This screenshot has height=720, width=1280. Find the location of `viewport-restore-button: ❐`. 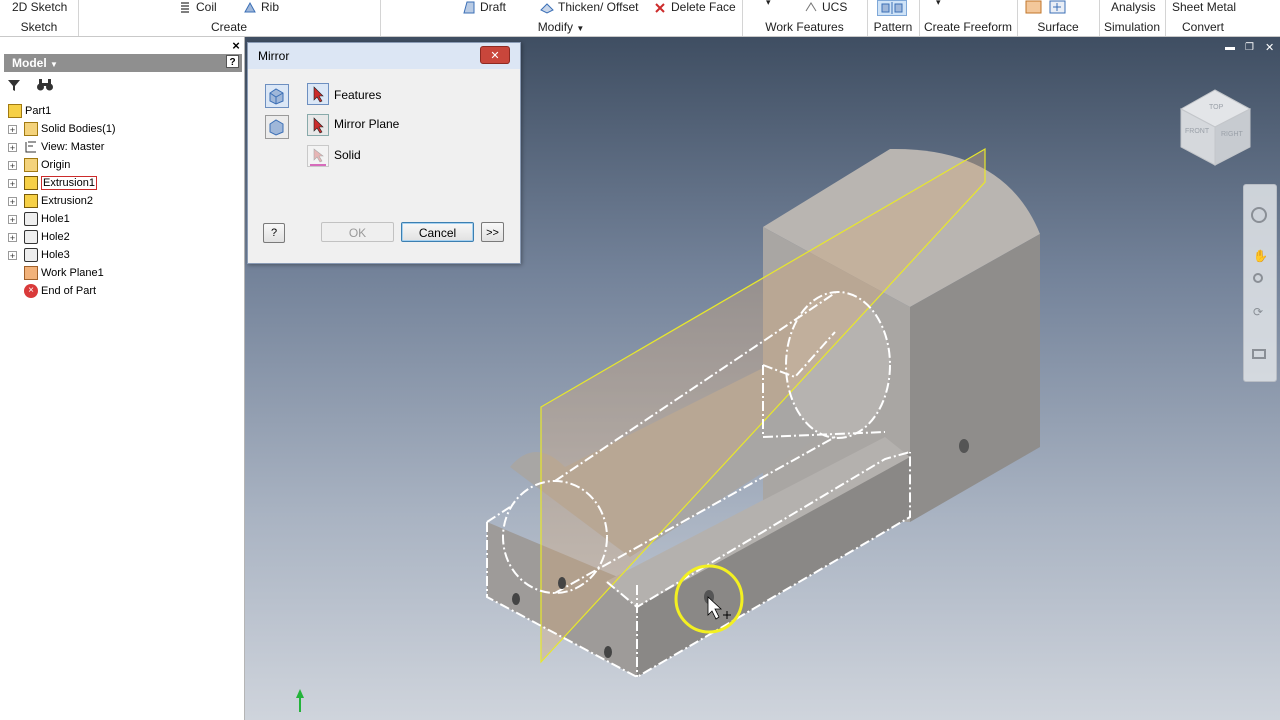

viewport-restore-button: ❐ is located at coordinates (1249, 47).